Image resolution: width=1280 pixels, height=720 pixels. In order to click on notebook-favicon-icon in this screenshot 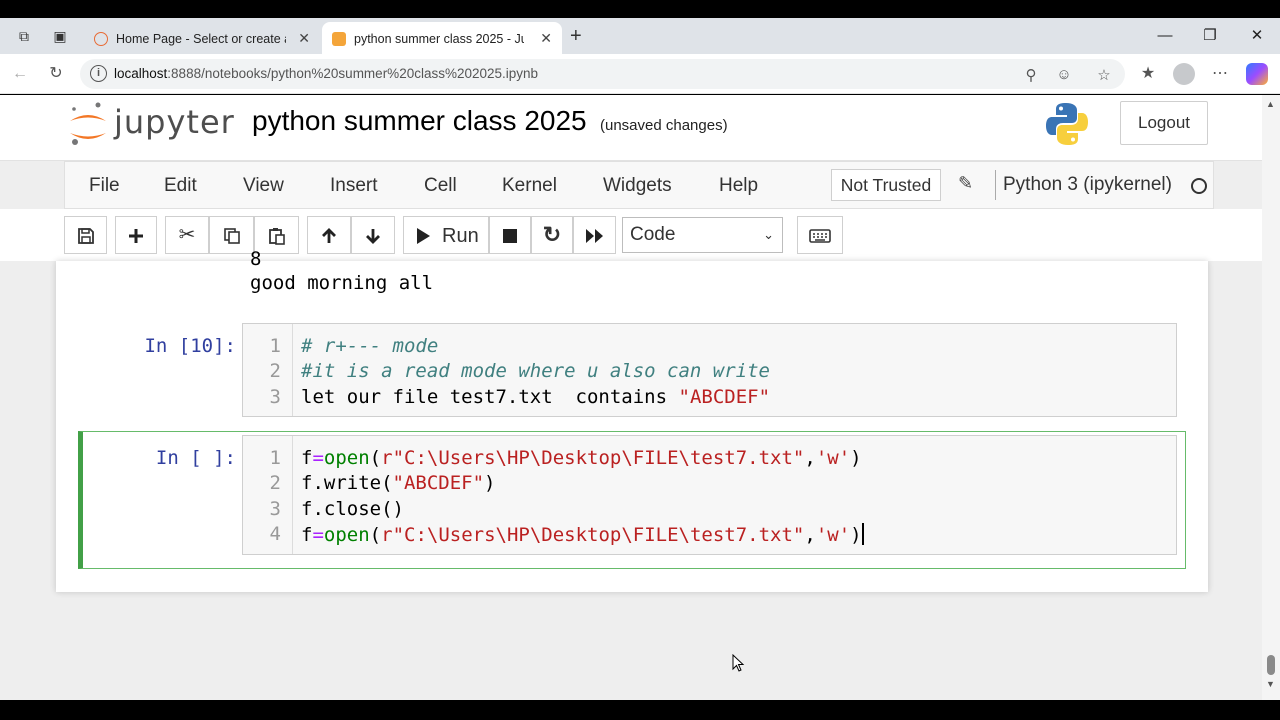, I will do `click(339, 38)`.